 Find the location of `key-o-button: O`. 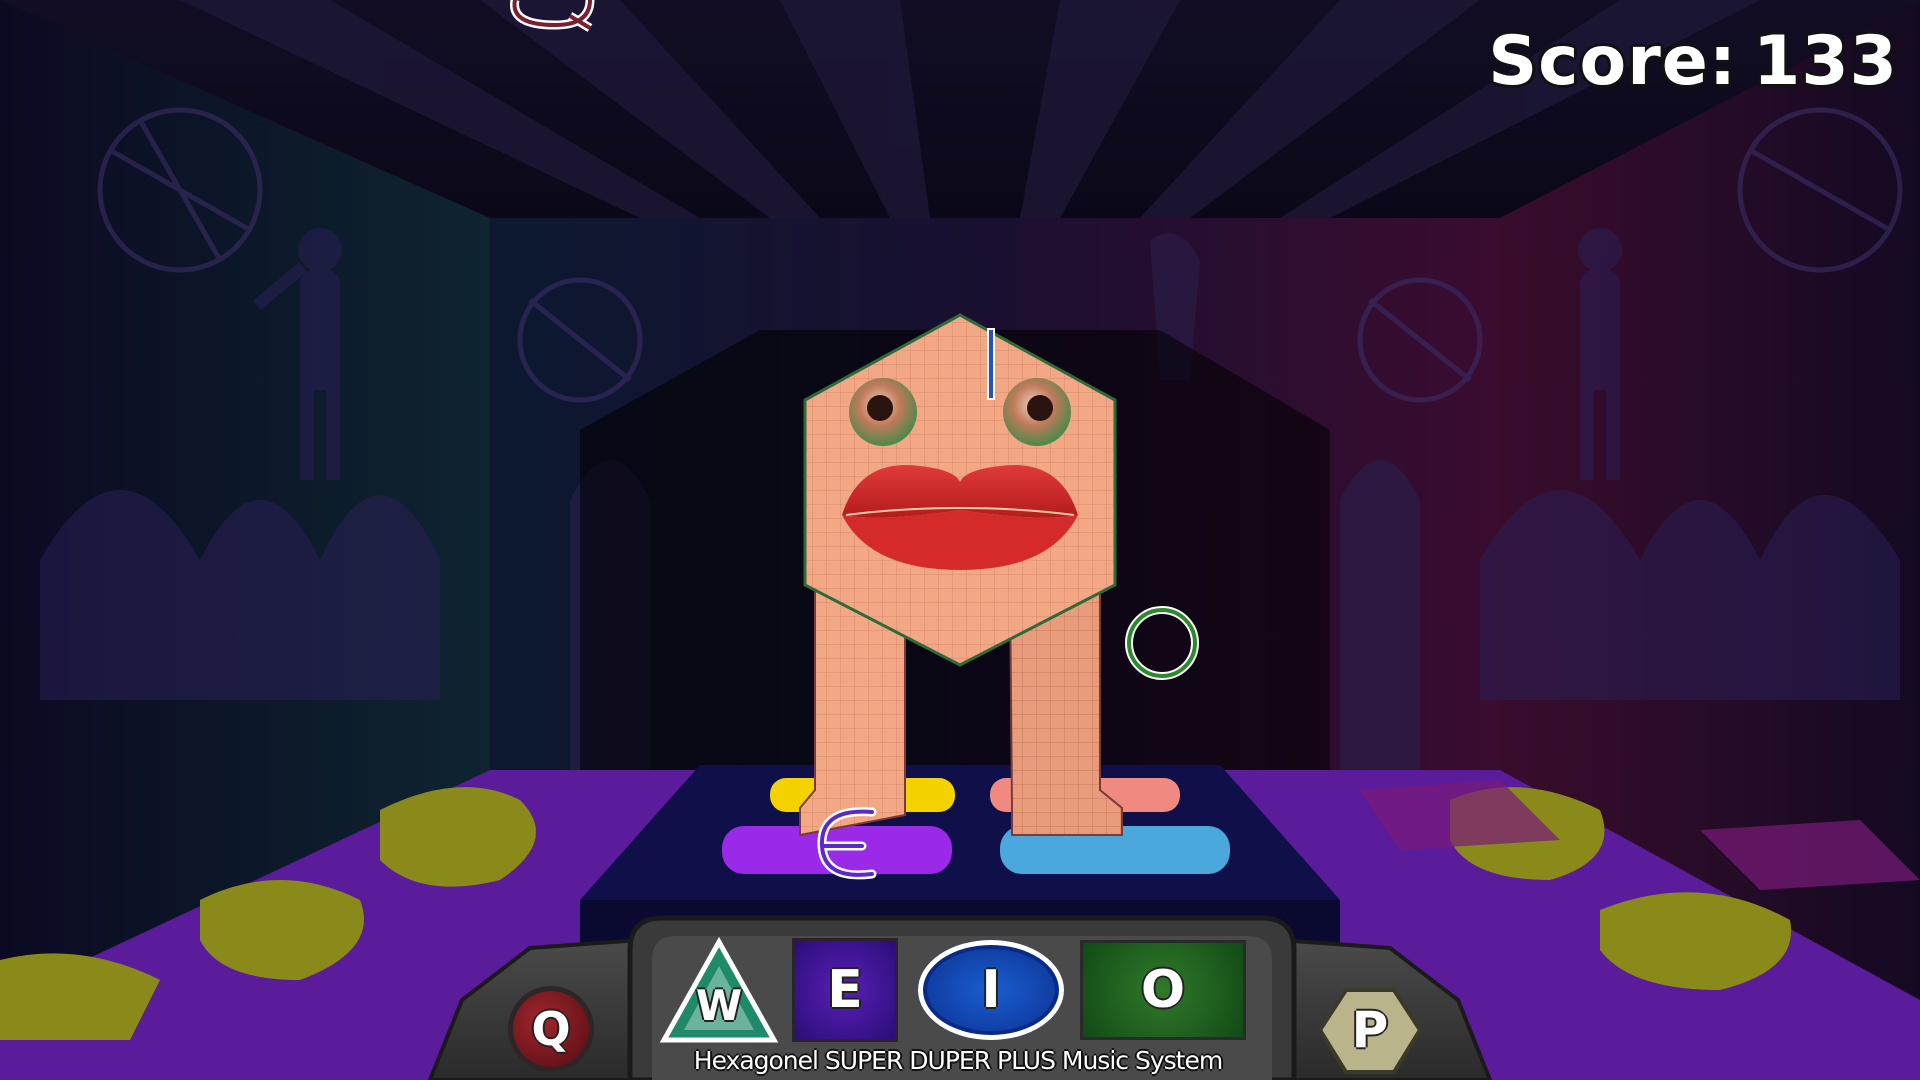

key-o-button: O is located at coordinates (1163, 990).